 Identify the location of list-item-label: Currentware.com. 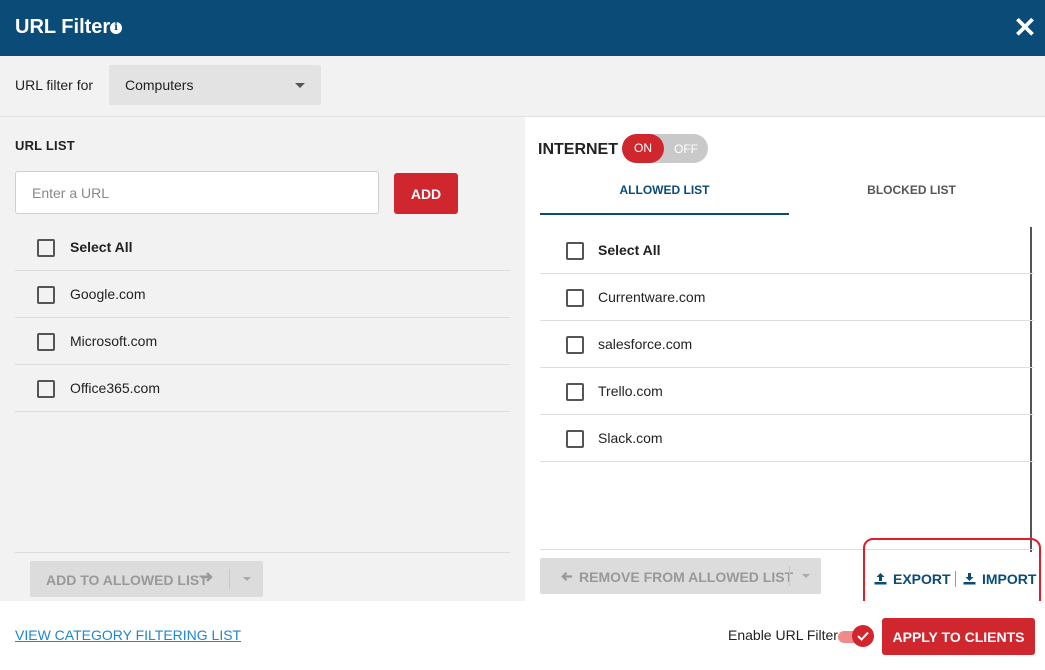
(652, 297).